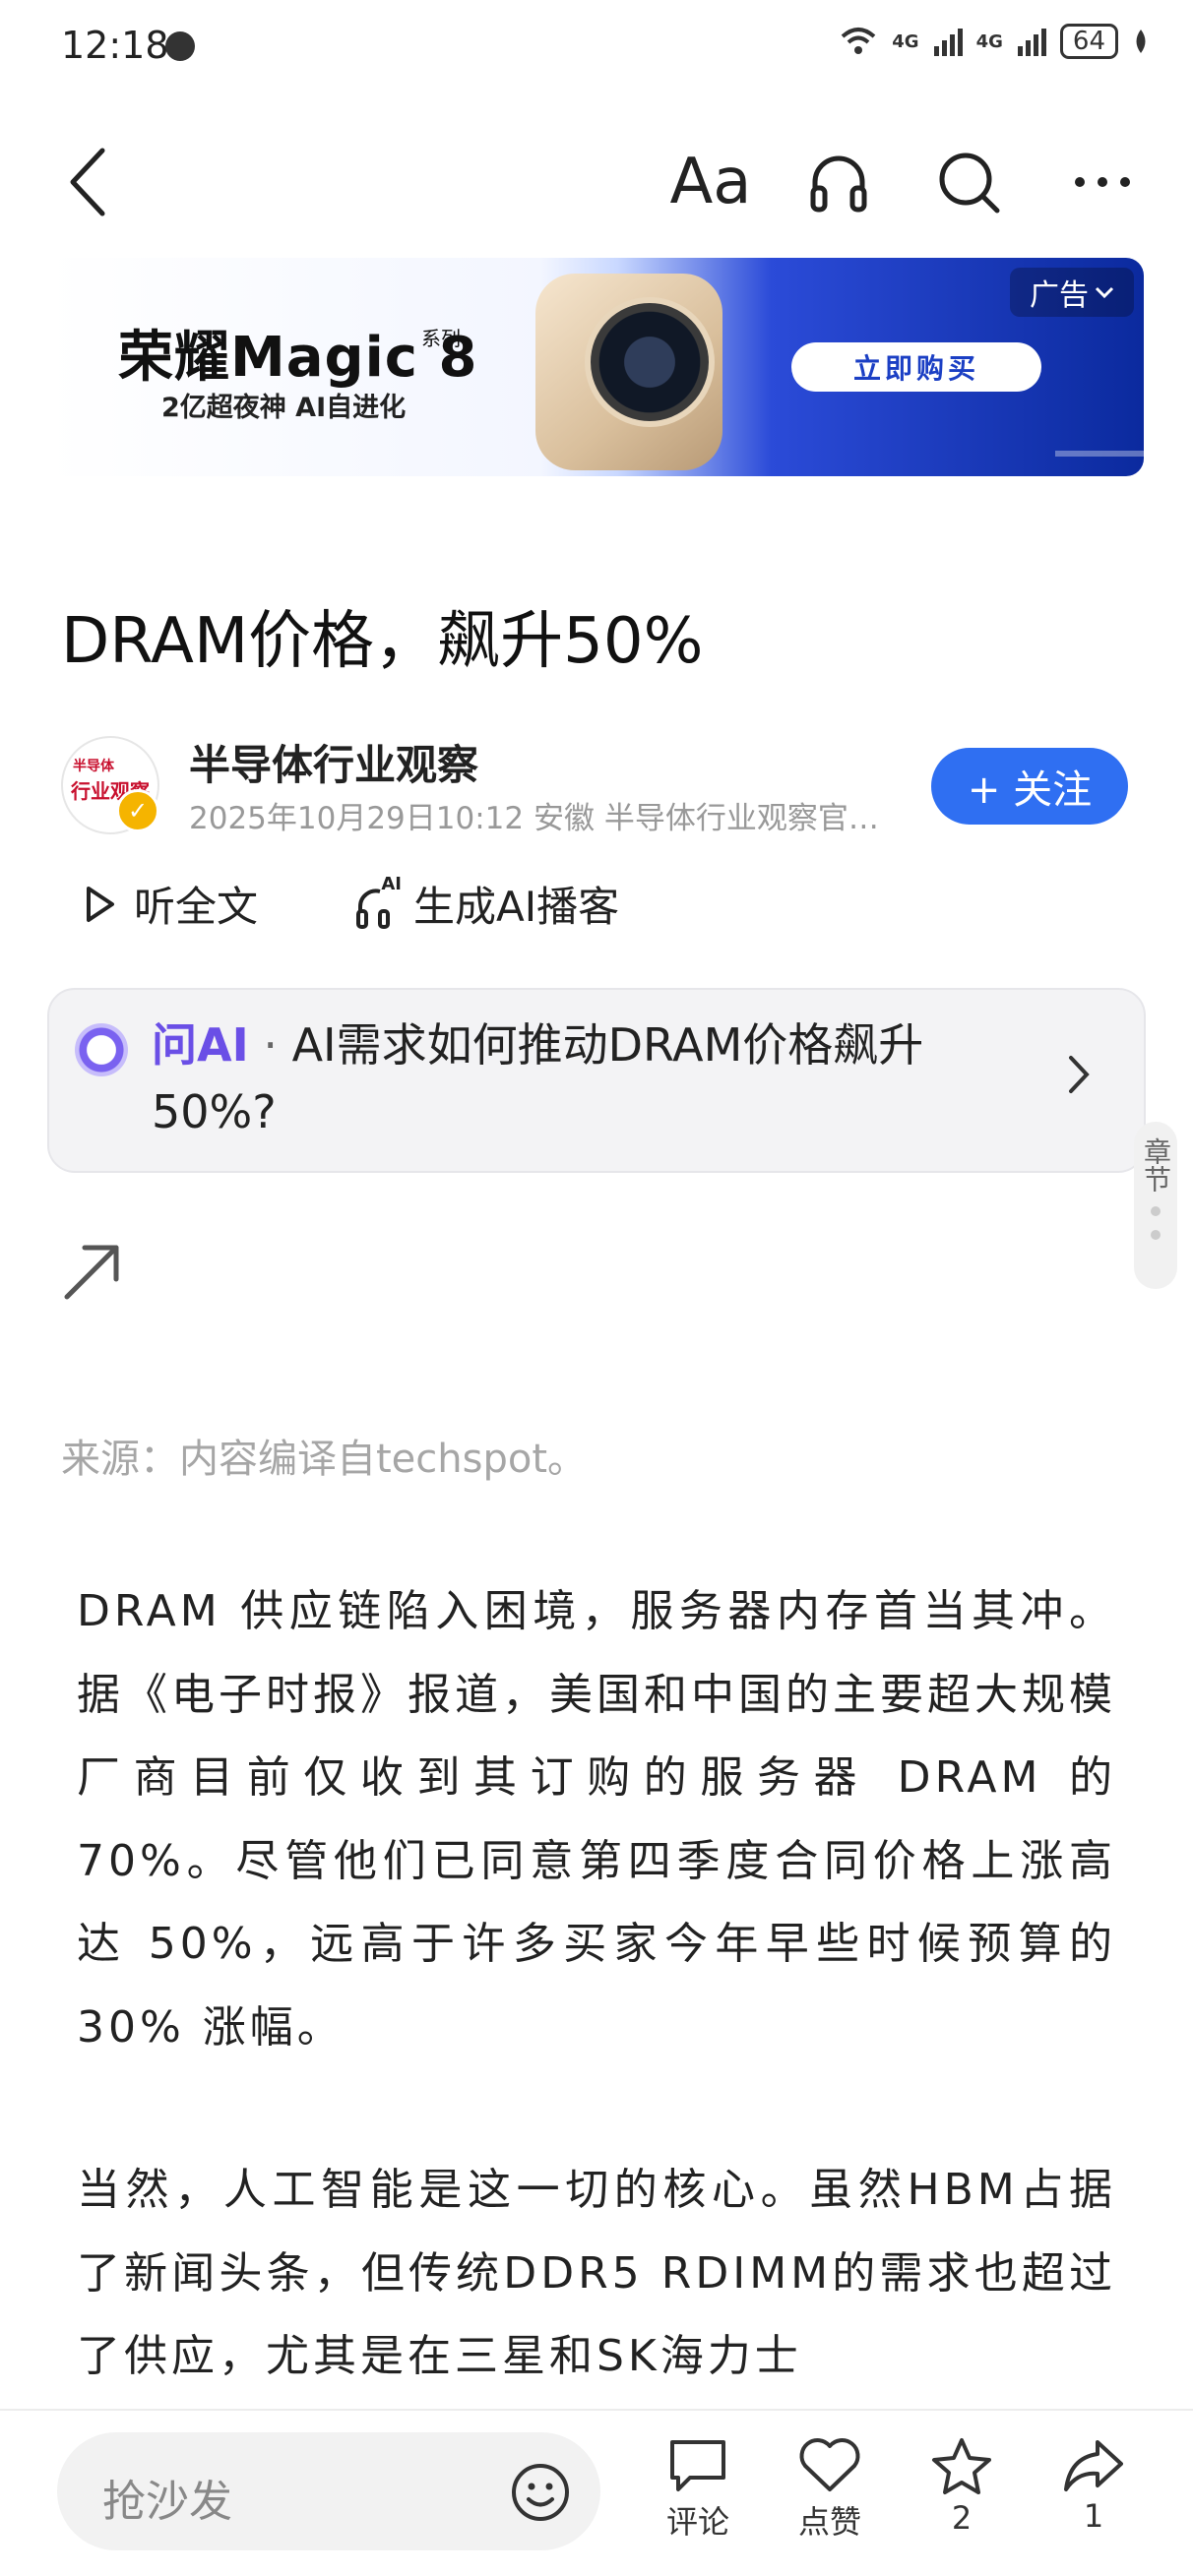 The width and height of the screenshot is (1193, 2576). What do you see at coordinates (858, 41) in the screenshot?
I see `wifi-icon` at bounding box center [858, 41].